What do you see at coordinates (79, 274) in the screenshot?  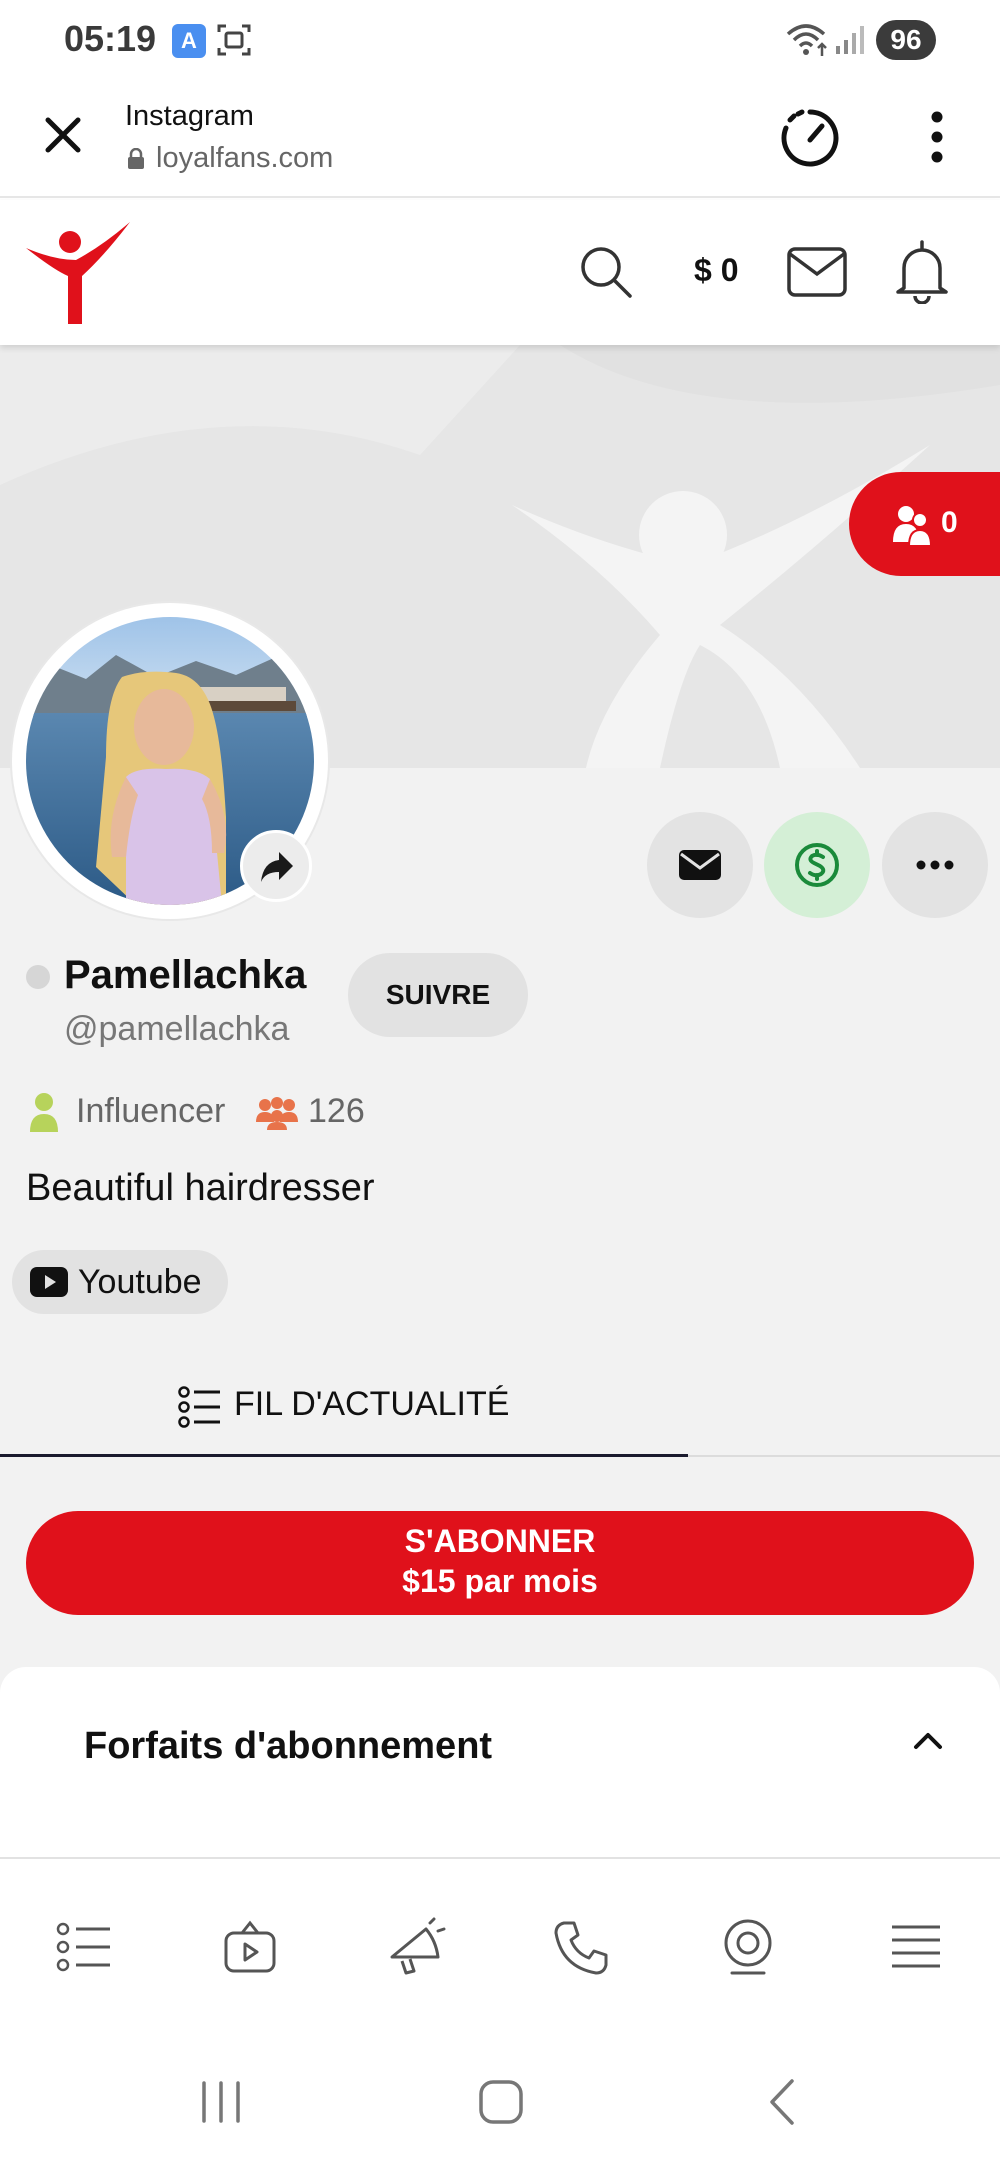 I see `loyalfans-logo` at bounding box center [79, 274].